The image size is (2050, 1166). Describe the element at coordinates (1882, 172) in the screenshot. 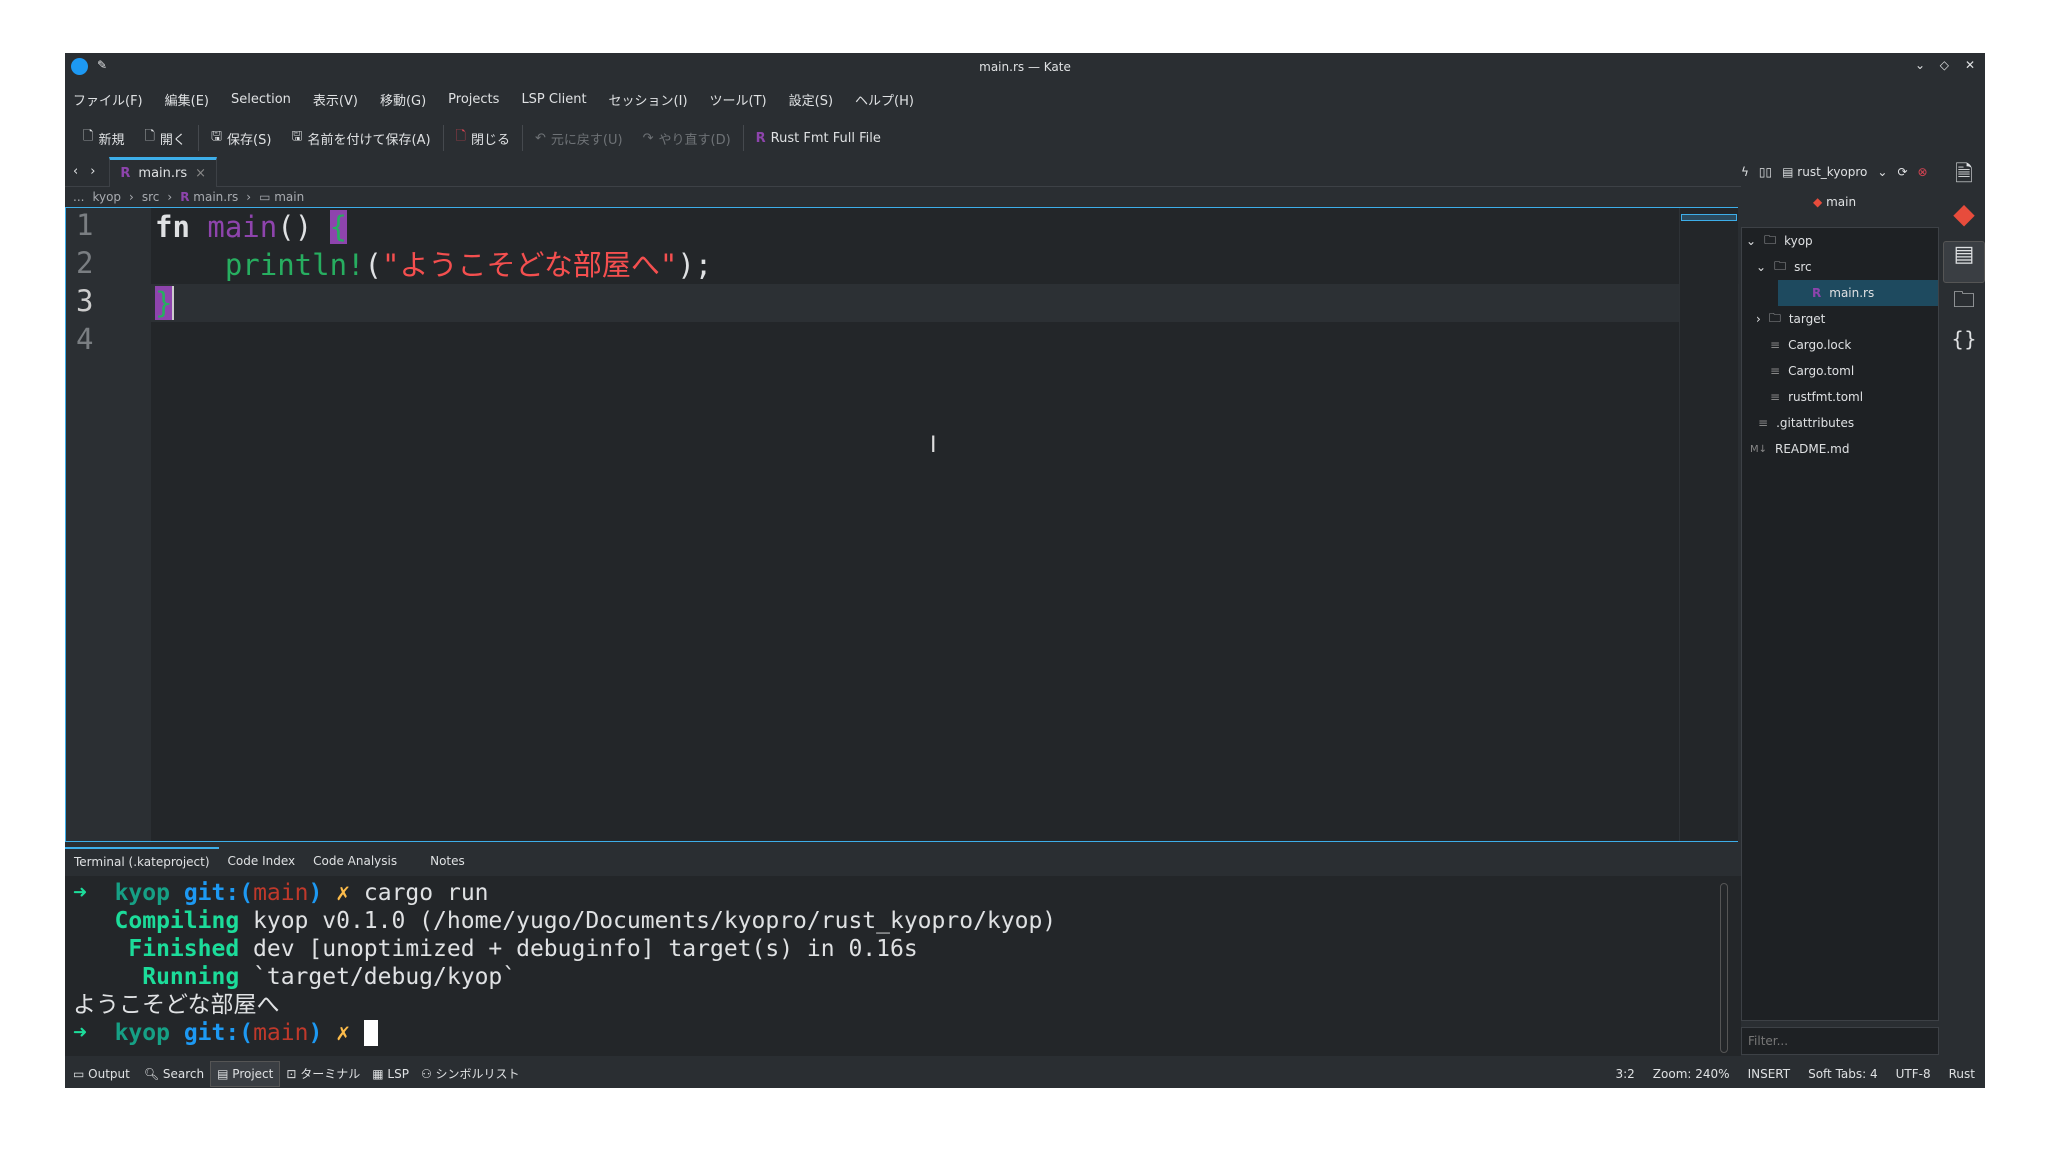

I see `chevron-down-icon: ⌄` at that location.